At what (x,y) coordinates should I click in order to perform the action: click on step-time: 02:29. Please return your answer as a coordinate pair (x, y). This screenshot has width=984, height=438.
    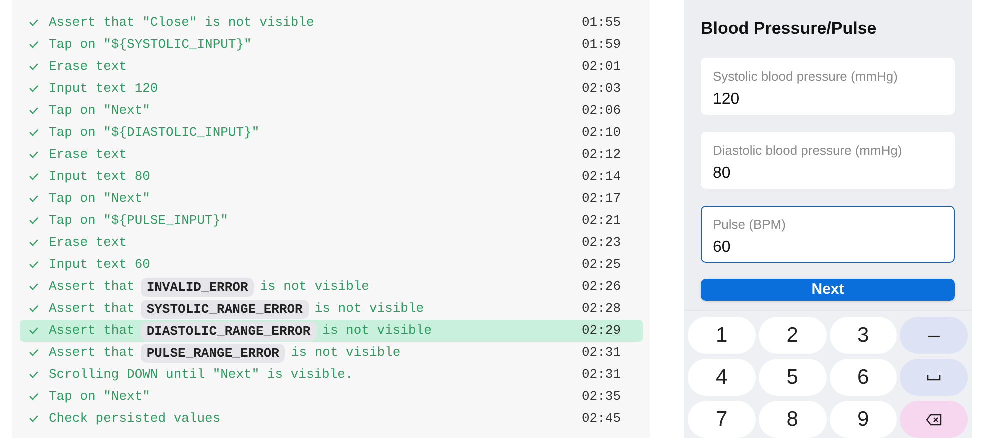
    Looking at the image, I should click on (601, 331).